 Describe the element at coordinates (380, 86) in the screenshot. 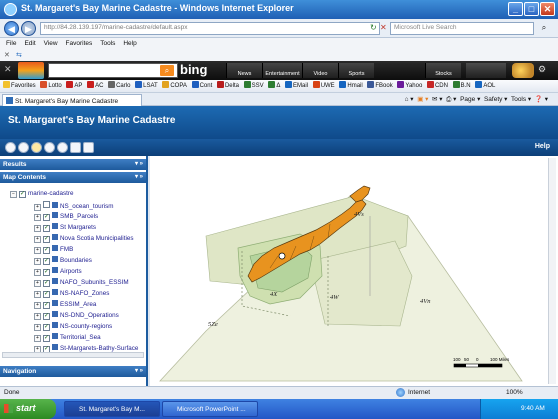

I see `fav-item: FBook` at that location.